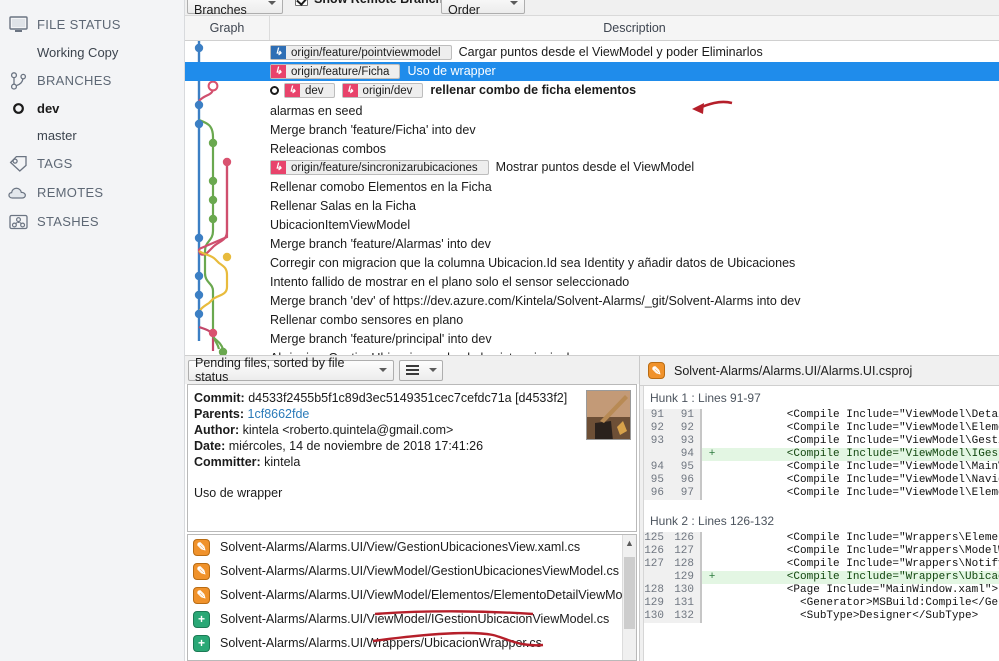 The image size is (999, 661). I want to click on commit-row: ↳ origin/feature/Ficha Uso de wrapper, so click(592, 71).